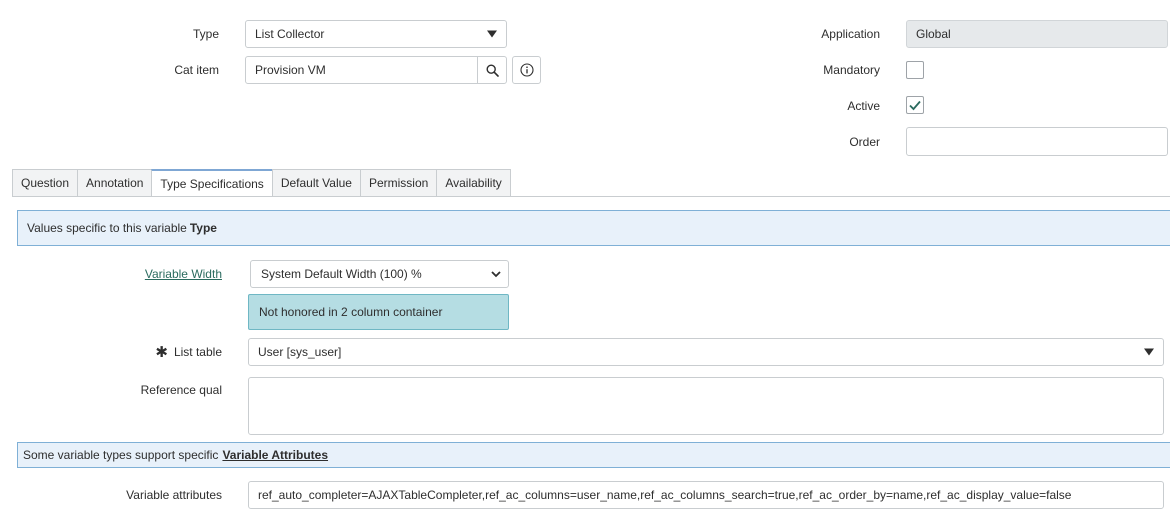 The width and height of the screenshot is (1170, 521). Describe the element at coordinates (706, 406) in the screenshot. I see `reference-qual-textarea` at that location.